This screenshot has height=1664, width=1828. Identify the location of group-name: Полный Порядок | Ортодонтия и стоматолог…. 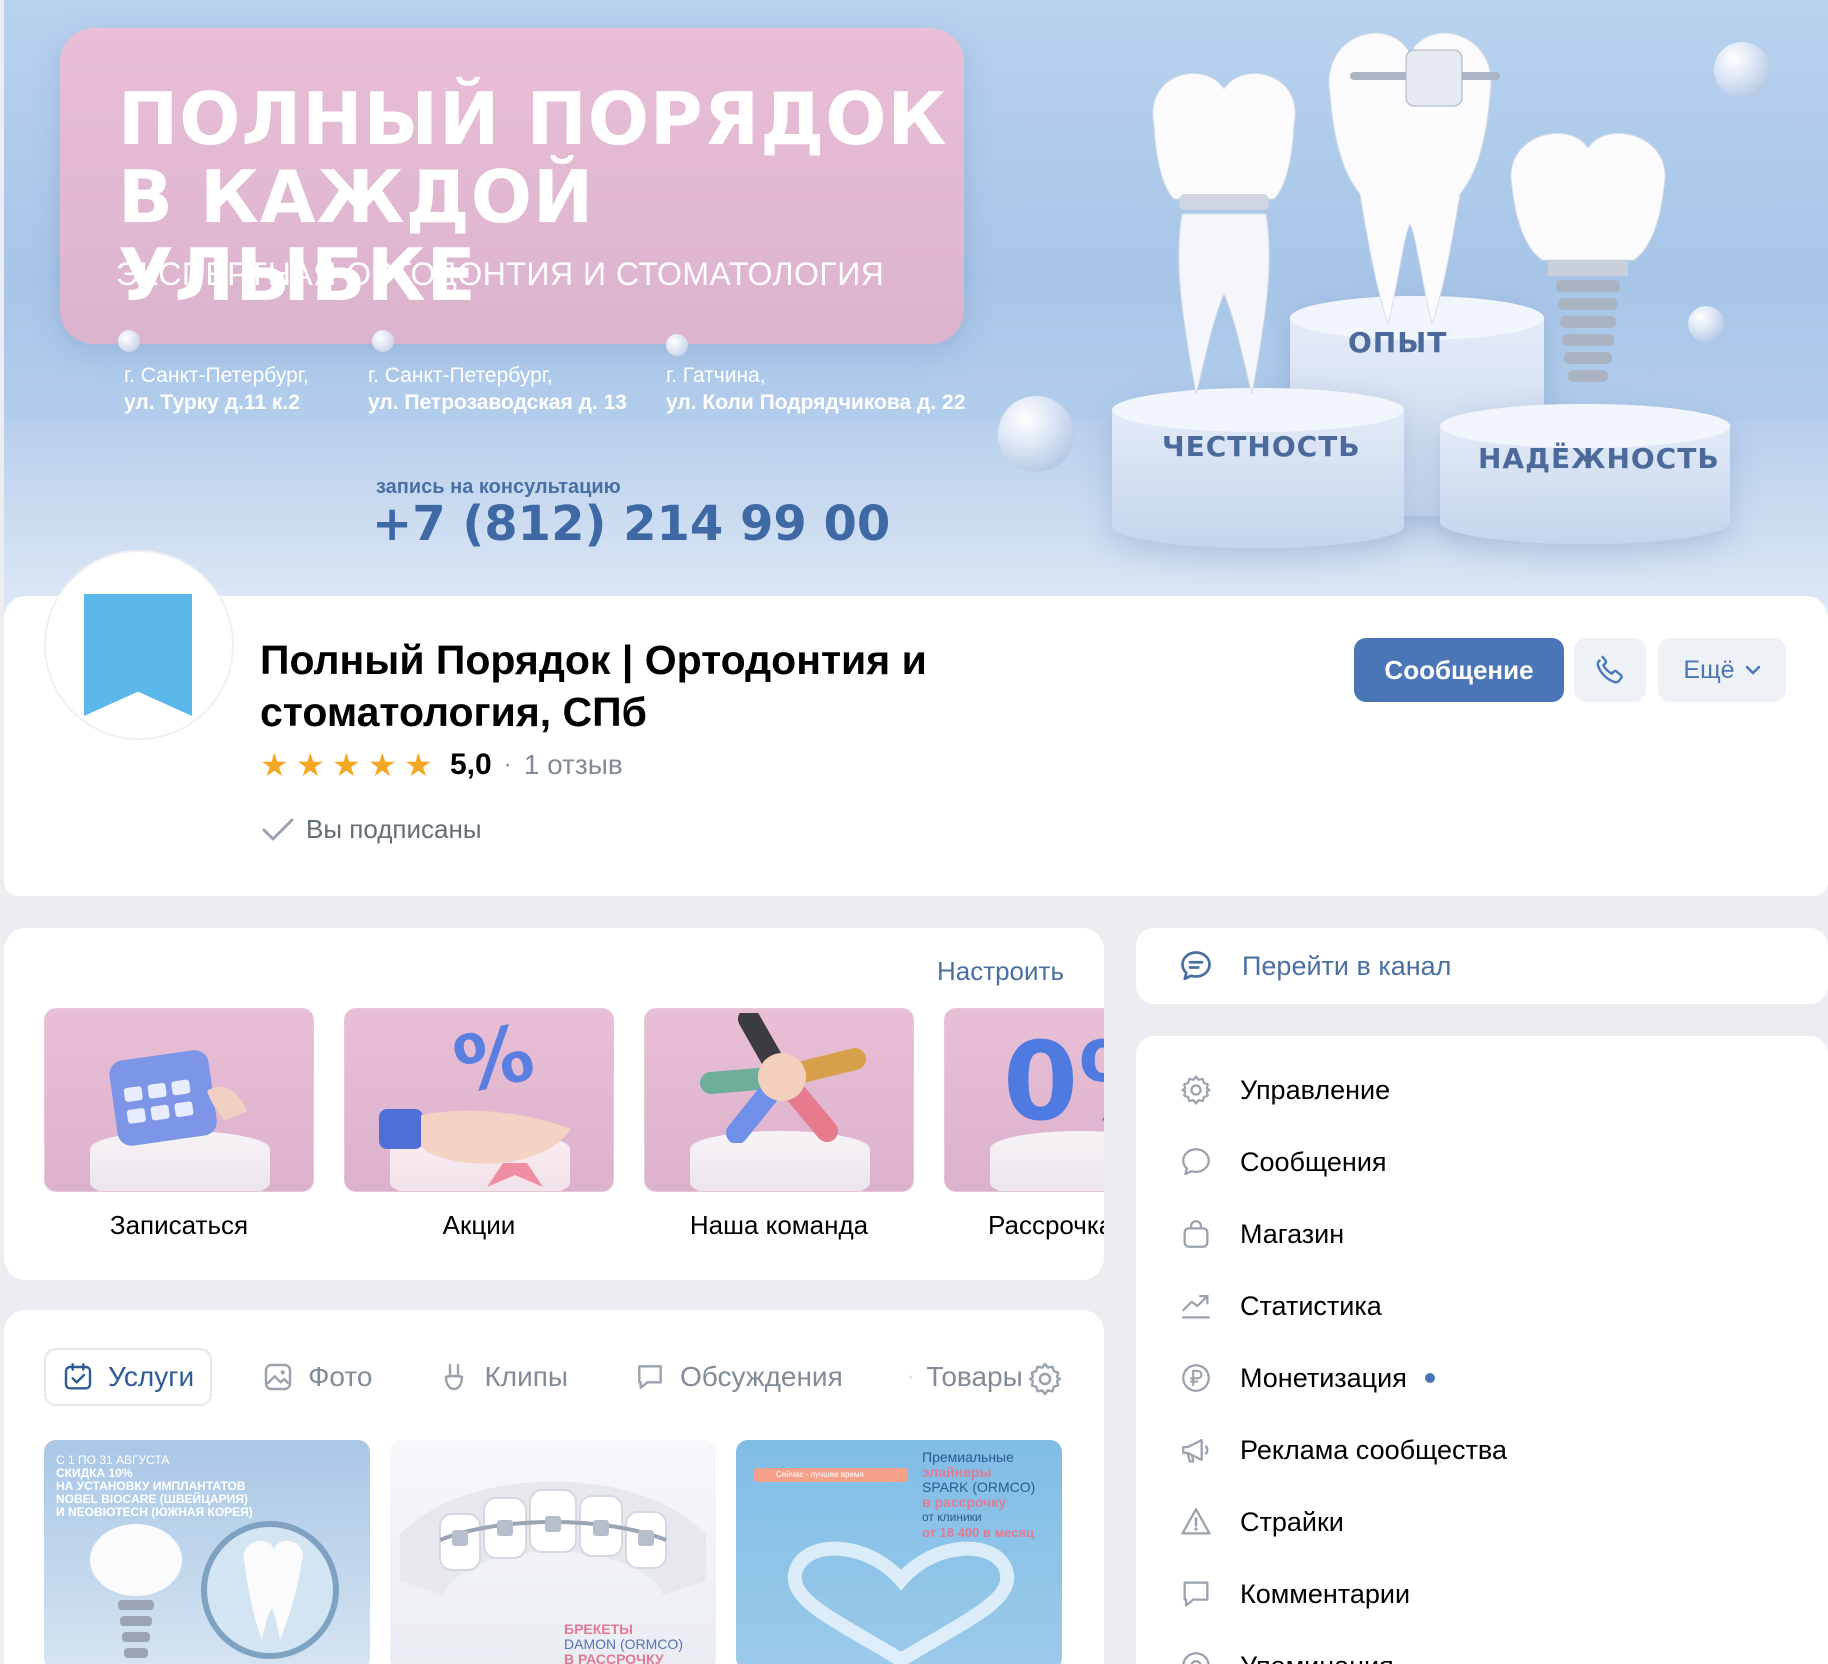
(593, 686).